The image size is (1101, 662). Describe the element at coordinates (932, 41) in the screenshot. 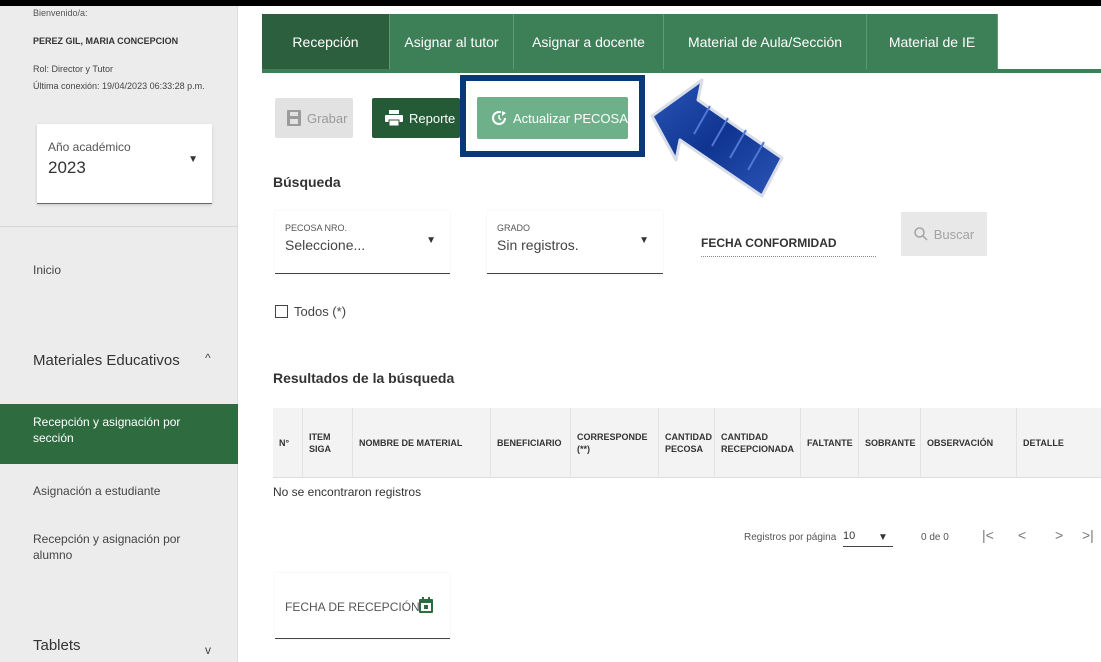

I see `tab-material-ie: Material de IE` at that location.